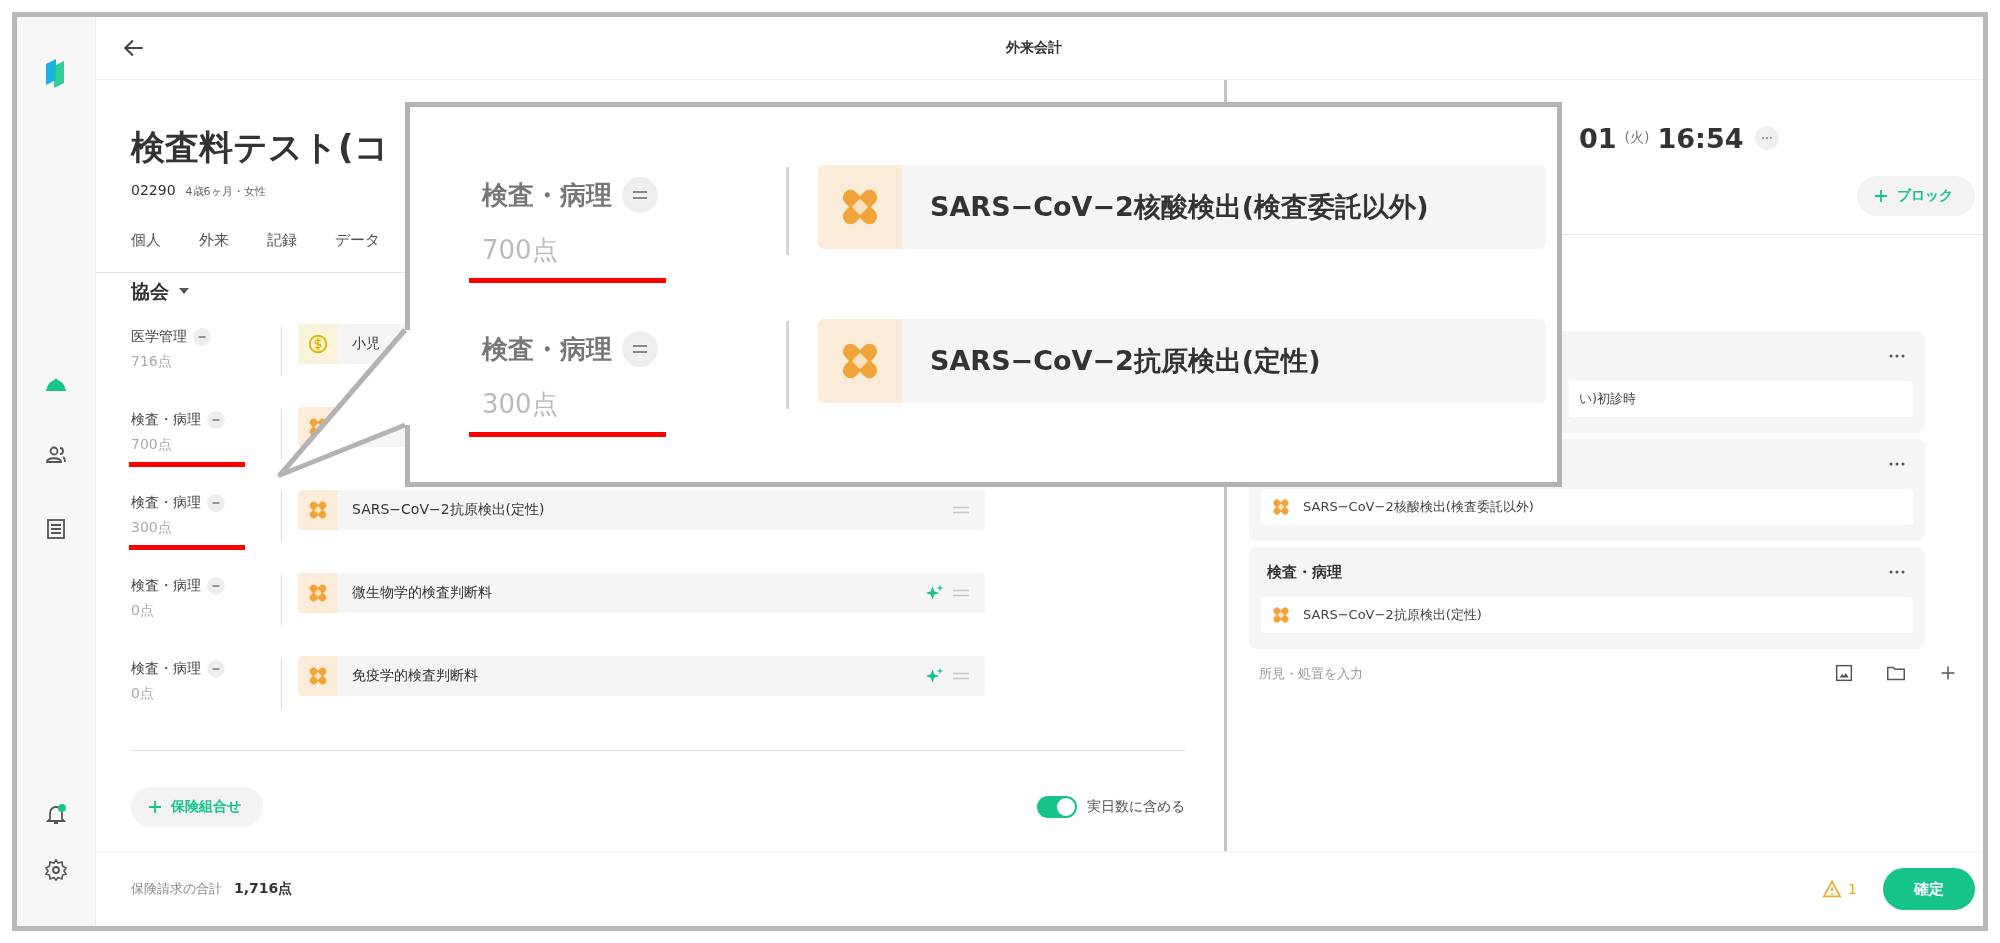 The image size is (2000, 943). What do you see at coordinates (56, 529) in the screenshot?
I see `list-icon` at bounding box center [56, 529].